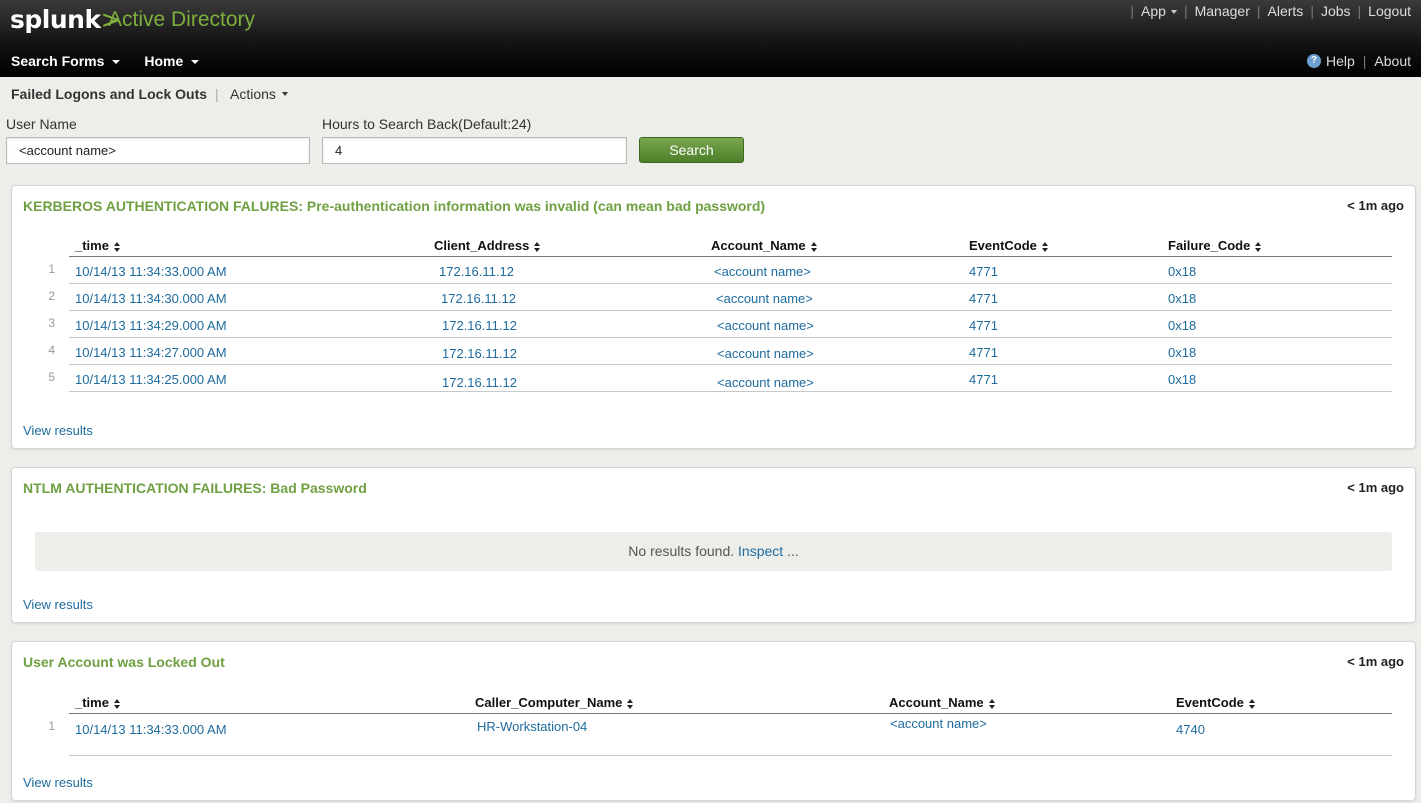 This screenshot has width=1421, height=803. What do you see at coordinates (1313, 61) in the screenshot?
I see `help-icon: ?` at bounding box center [1313, 61].